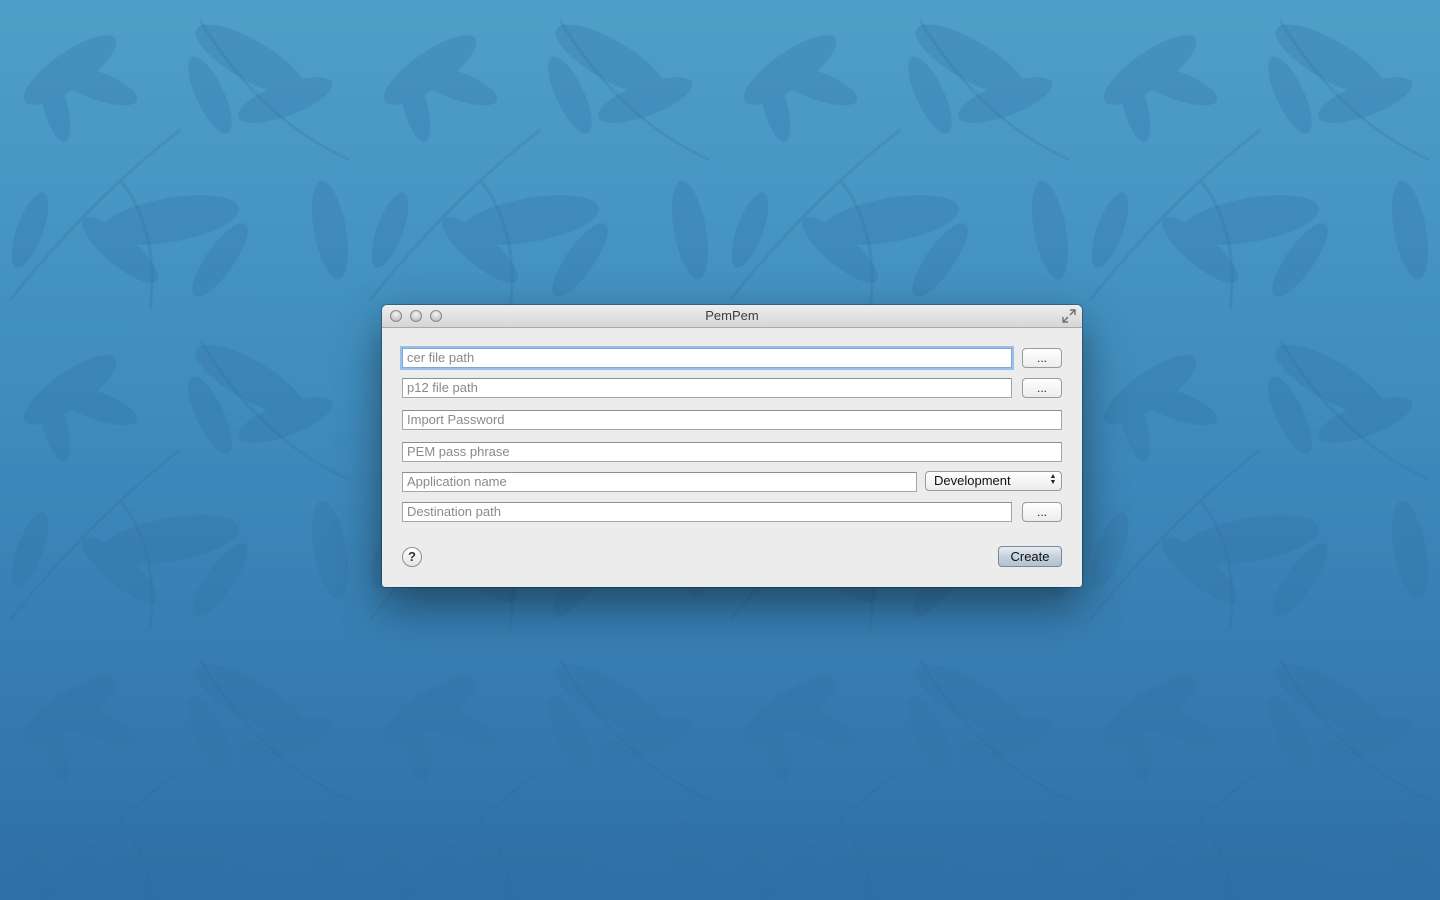  What do you see at coordinates (659, 482) in the screenshot?
I see `application-name-input` at bounding box center [659, 482].